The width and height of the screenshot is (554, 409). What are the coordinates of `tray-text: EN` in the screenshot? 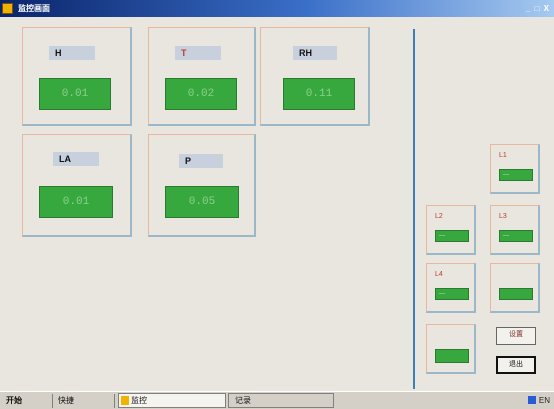 It's located at (544, 400).